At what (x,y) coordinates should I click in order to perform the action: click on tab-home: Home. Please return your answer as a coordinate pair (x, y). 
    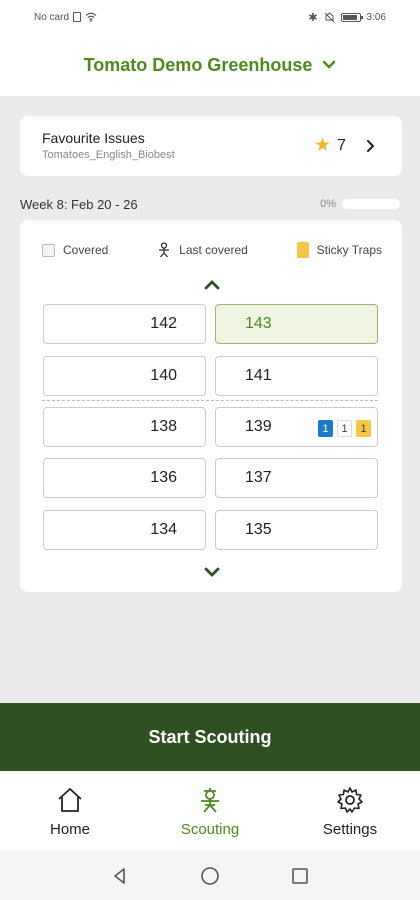
    Looking at the image, I should click on (70, 811).